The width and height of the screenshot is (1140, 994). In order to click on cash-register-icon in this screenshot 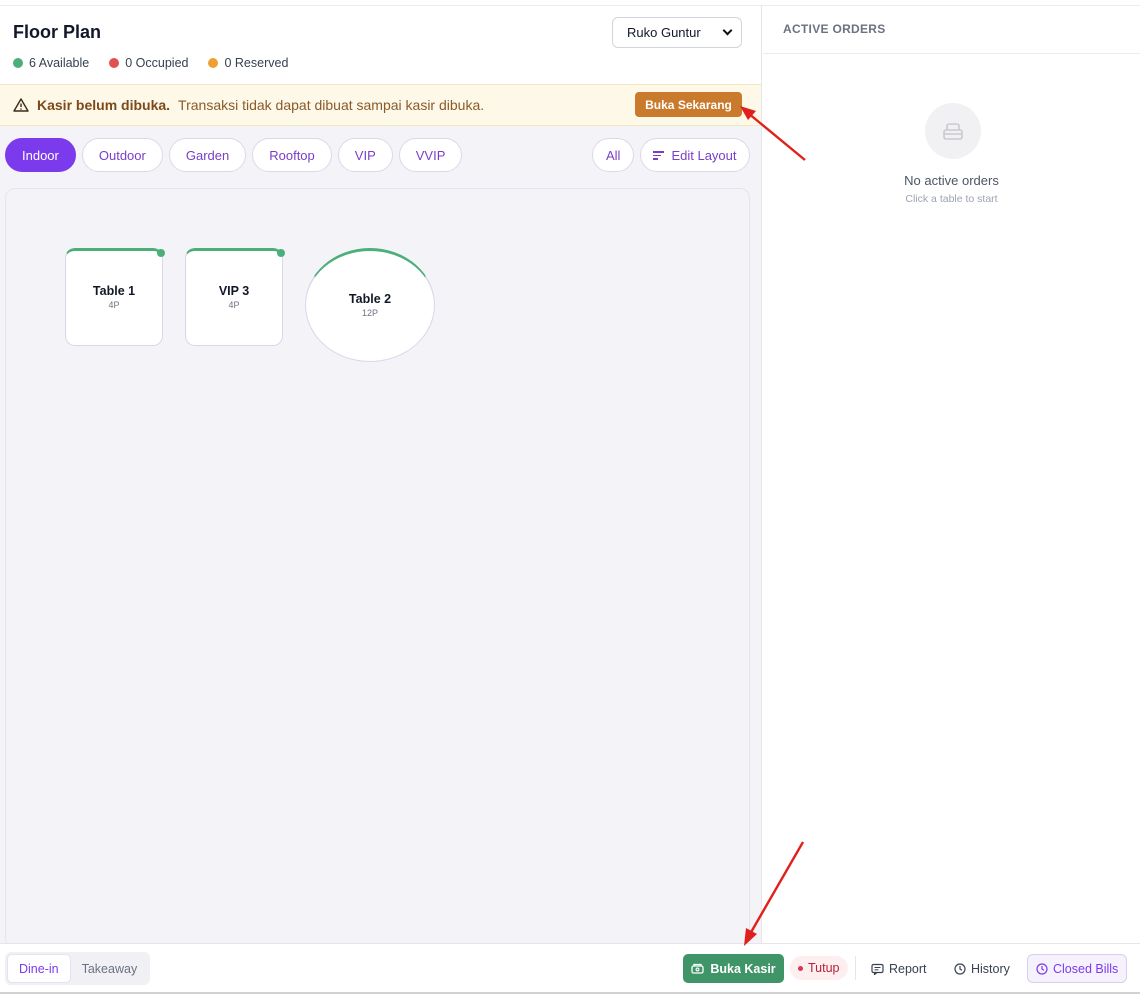, I will do `click(697, 968)`.